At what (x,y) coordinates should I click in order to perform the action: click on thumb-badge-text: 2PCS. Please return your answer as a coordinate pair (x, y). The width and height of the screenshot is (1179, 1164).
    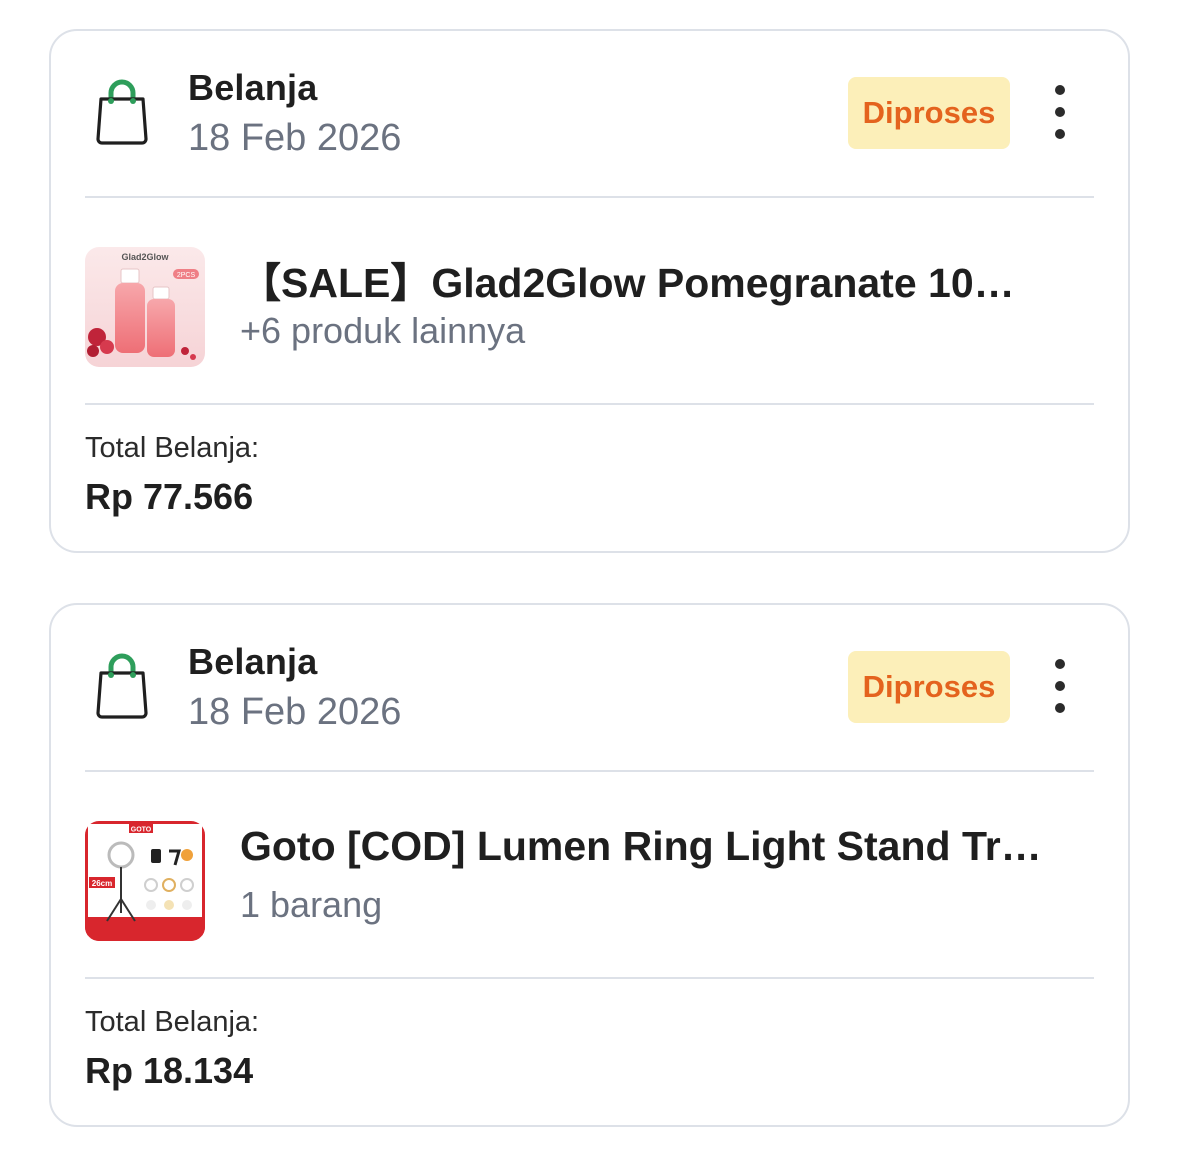
    Looking at the image, I should click on (186, 275).